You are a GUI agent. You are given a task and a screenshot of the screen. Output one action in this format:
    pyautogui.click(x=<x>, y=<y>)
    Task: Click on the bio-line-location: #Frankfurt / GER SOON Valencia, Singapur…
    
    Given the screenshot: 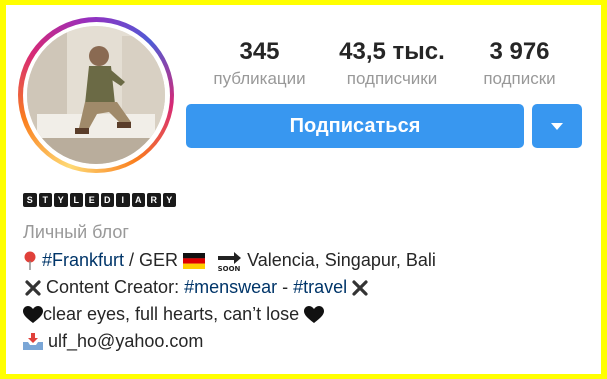 What is the action you would take?
    pyautogui.click(x=308, y=260)
    